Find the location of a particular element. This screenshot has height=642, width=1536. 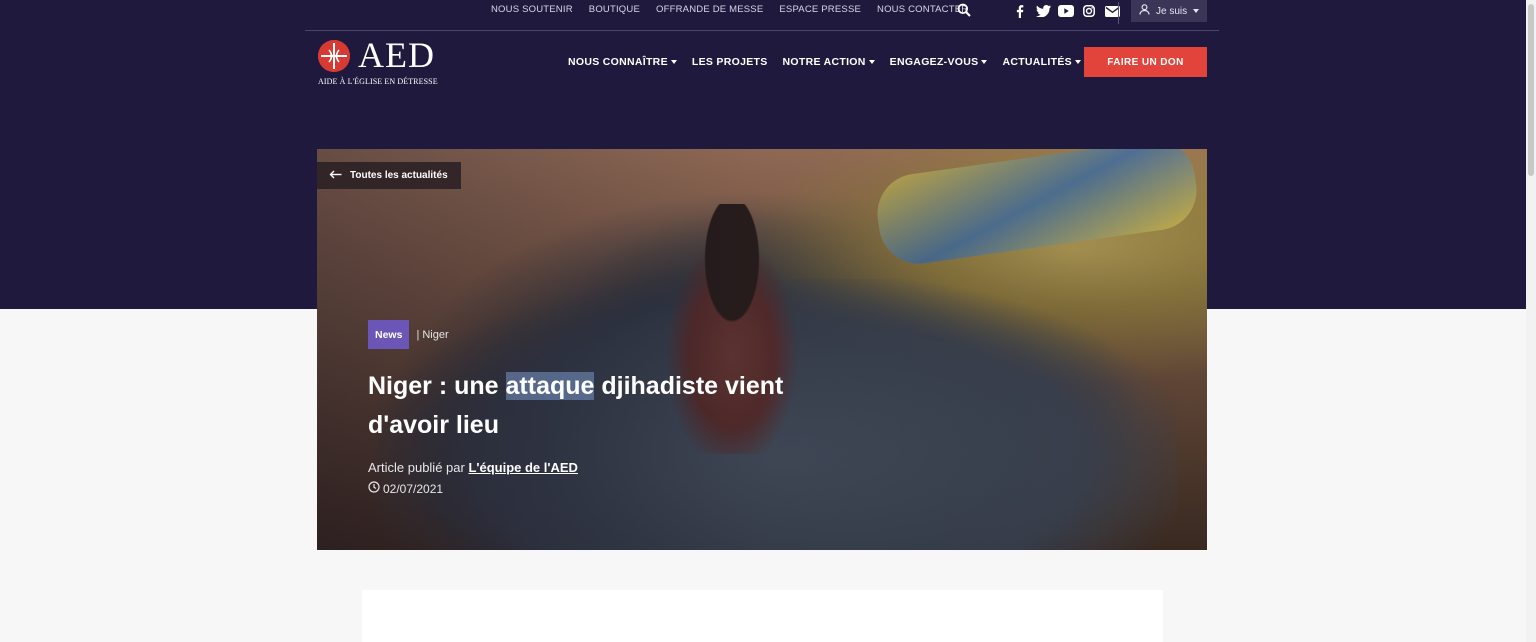

nav-item-label: ENGAGEZ-VOUS is located at coordinates (934, 62).